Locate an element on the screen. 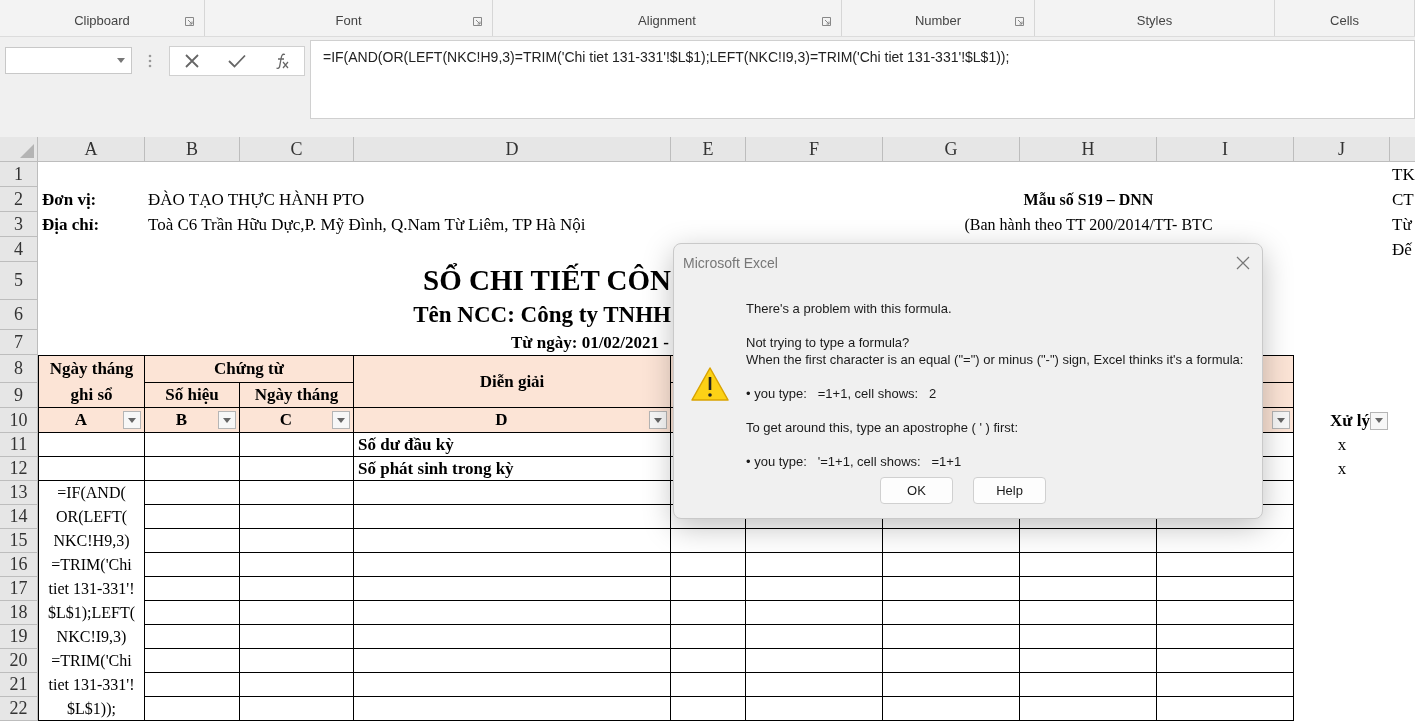 The image size is (1415, 727). table-cell: Số phát sinh trong kỳ is located at coordinates (512, 469).